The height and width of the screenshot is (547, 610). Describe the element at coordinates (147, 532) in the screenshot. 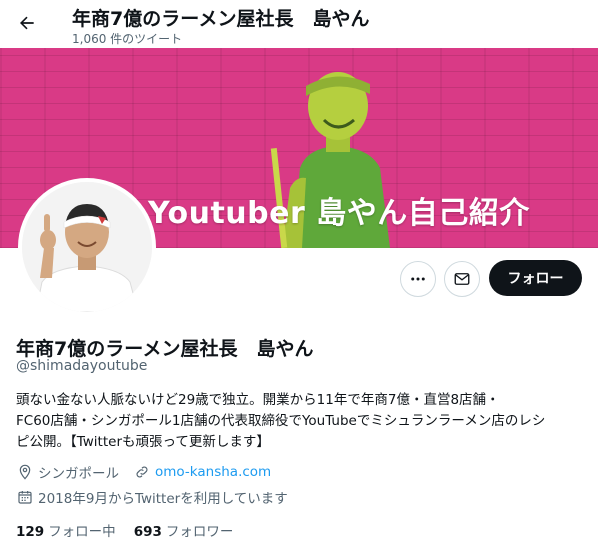

I see `followers-count: 693` at that location.